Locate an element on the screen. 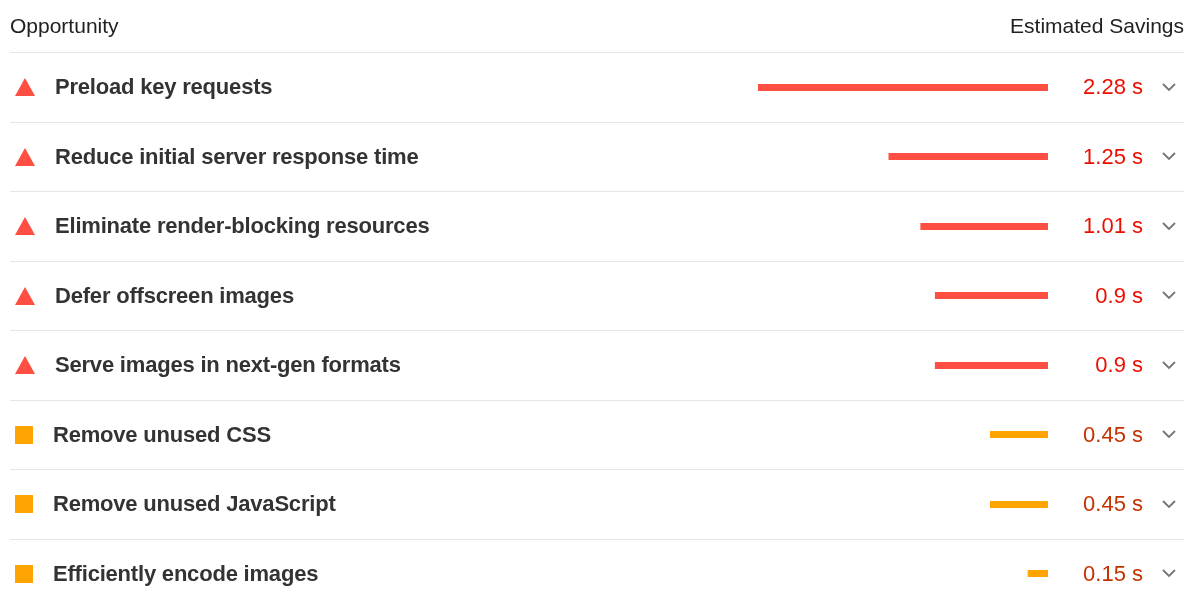  savings-value: 1.25 s is located at coordinates (1112, 156).